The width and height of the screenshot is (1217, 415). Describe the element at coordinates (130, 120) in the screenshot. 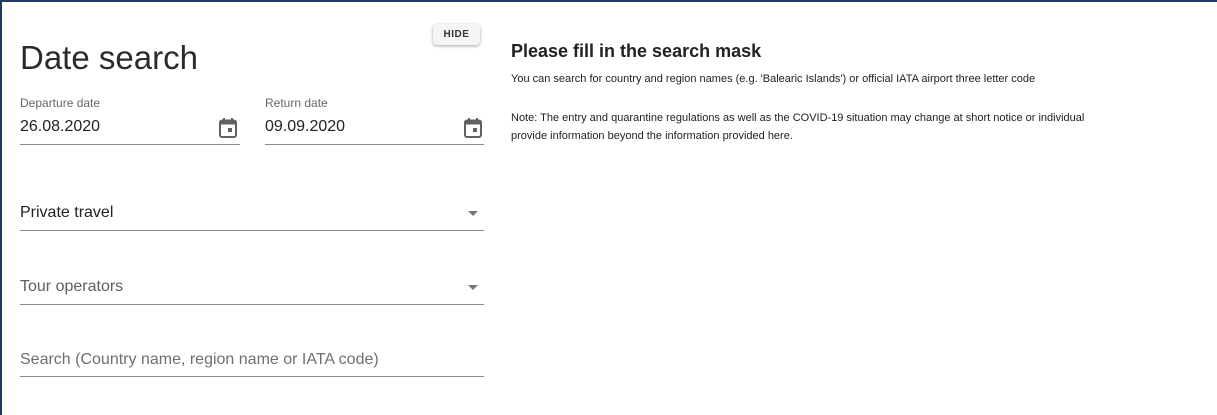

I see `departure-date-field: Departure date 26.08.2020` at that location.